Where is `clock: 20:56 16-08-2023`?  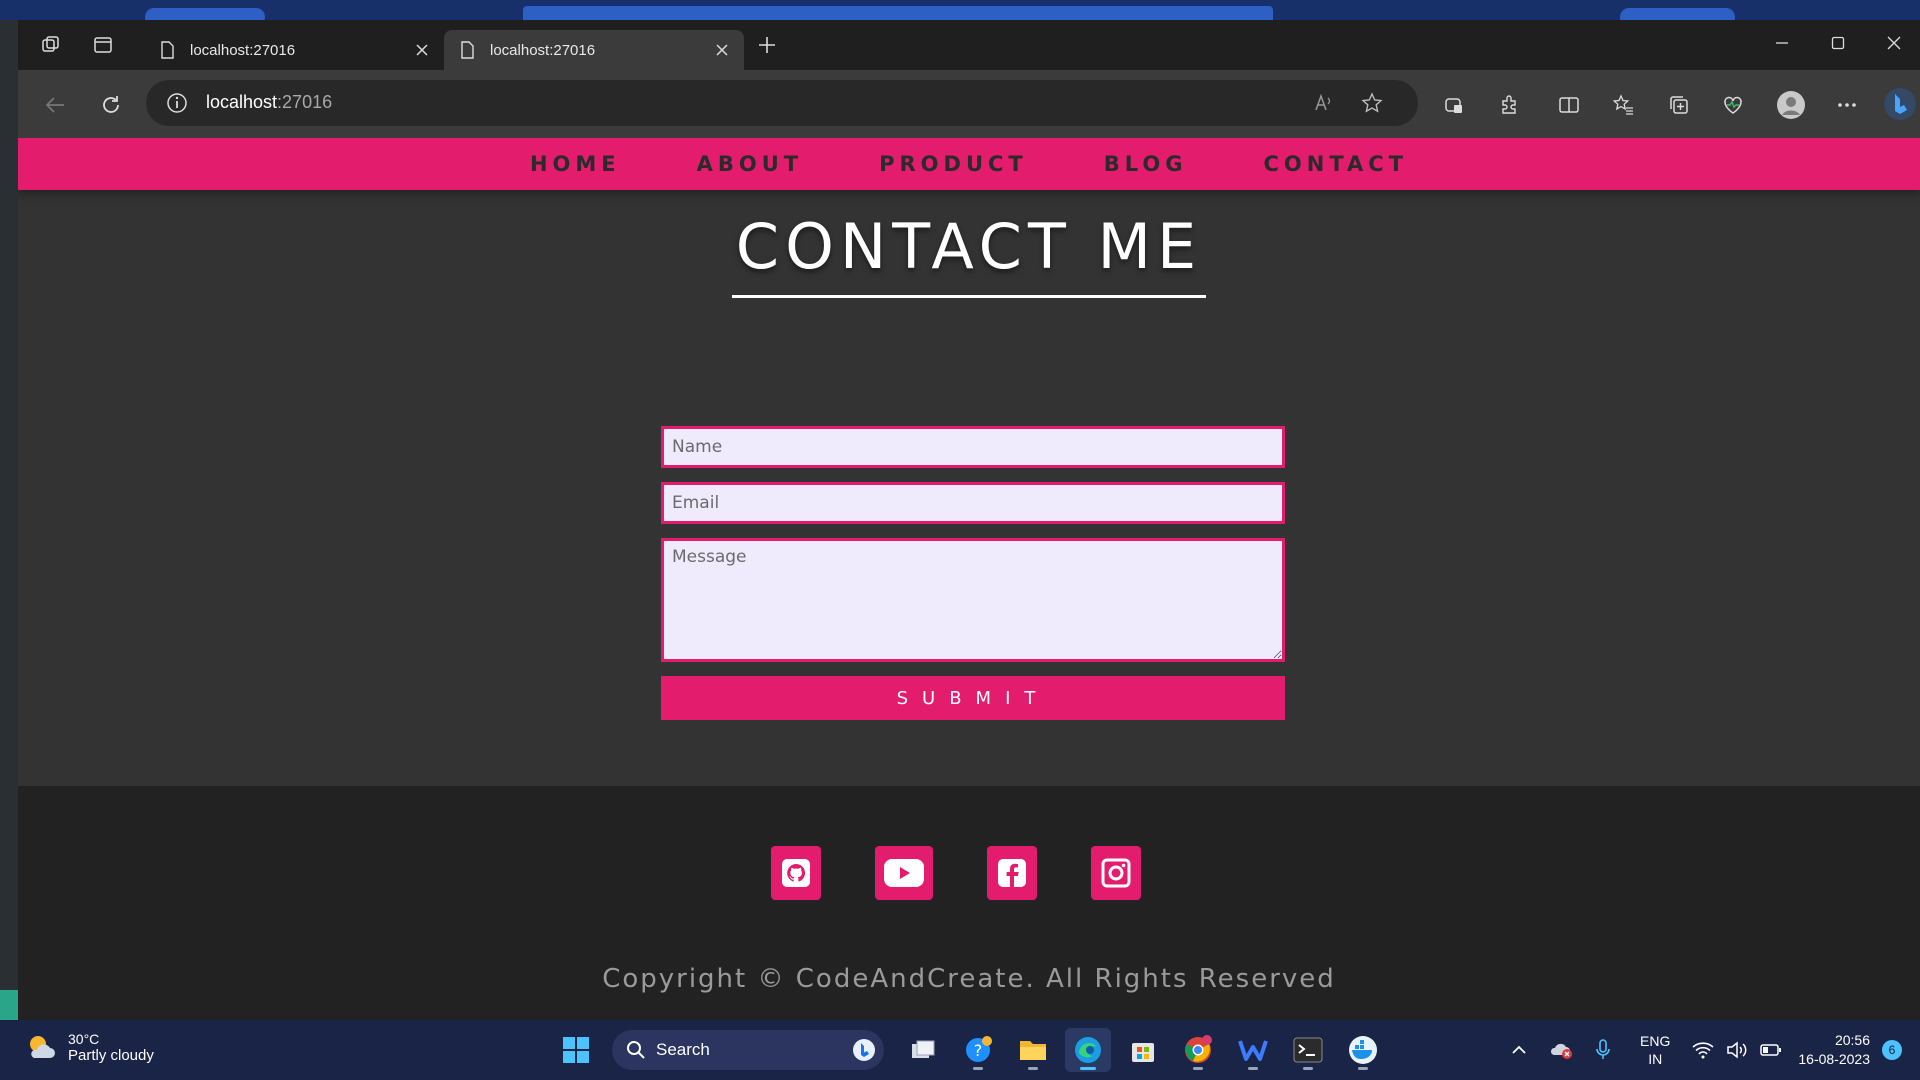
clock: 20:56 16-08-2023 is located at coordinates (1834, 1050).